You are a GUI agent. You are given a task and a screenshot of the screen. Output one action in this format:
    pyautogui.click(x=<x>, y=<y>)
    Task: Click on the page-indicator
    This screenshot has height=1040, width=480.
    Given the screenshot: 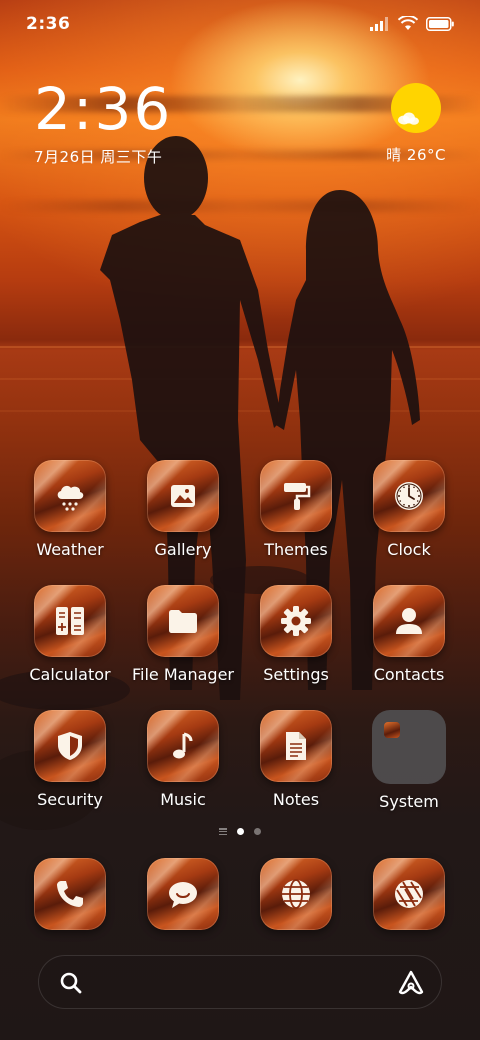 What is the action you would take?
    pyautogui.click(x=240, y=831)
    